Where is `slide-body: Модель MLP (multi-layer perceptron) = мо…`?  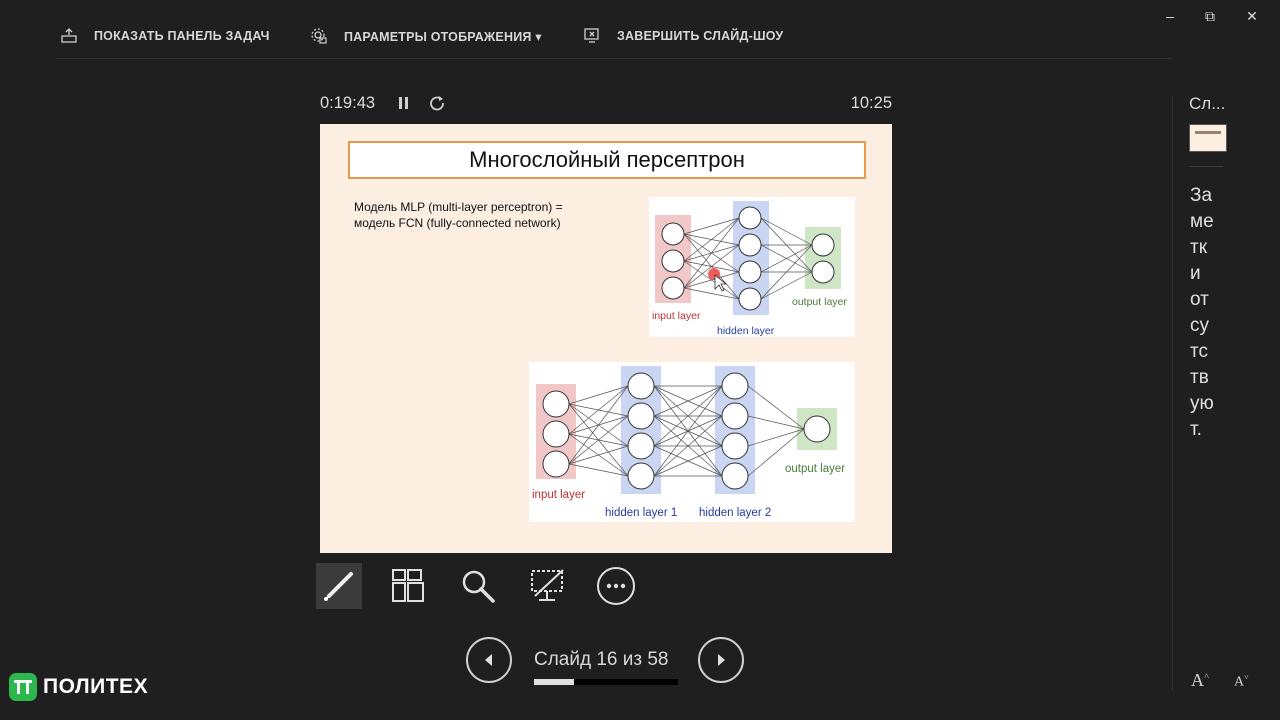 slide-body: Модель MLP (multi-layer perceptron) = мо… is located at coordinates (479, 215).